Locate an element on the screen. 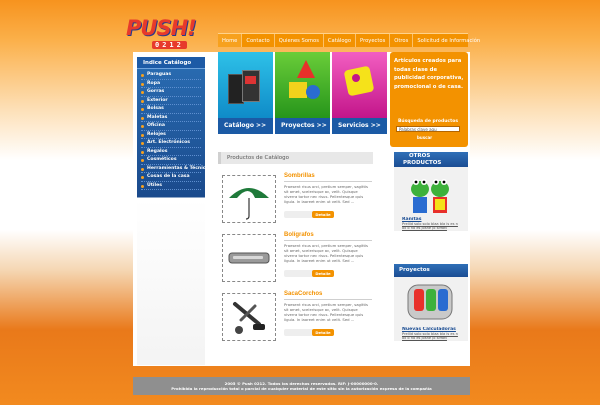 The width and height of the screenshot is (600, 405). search-input is located at coordinates (428, 129).